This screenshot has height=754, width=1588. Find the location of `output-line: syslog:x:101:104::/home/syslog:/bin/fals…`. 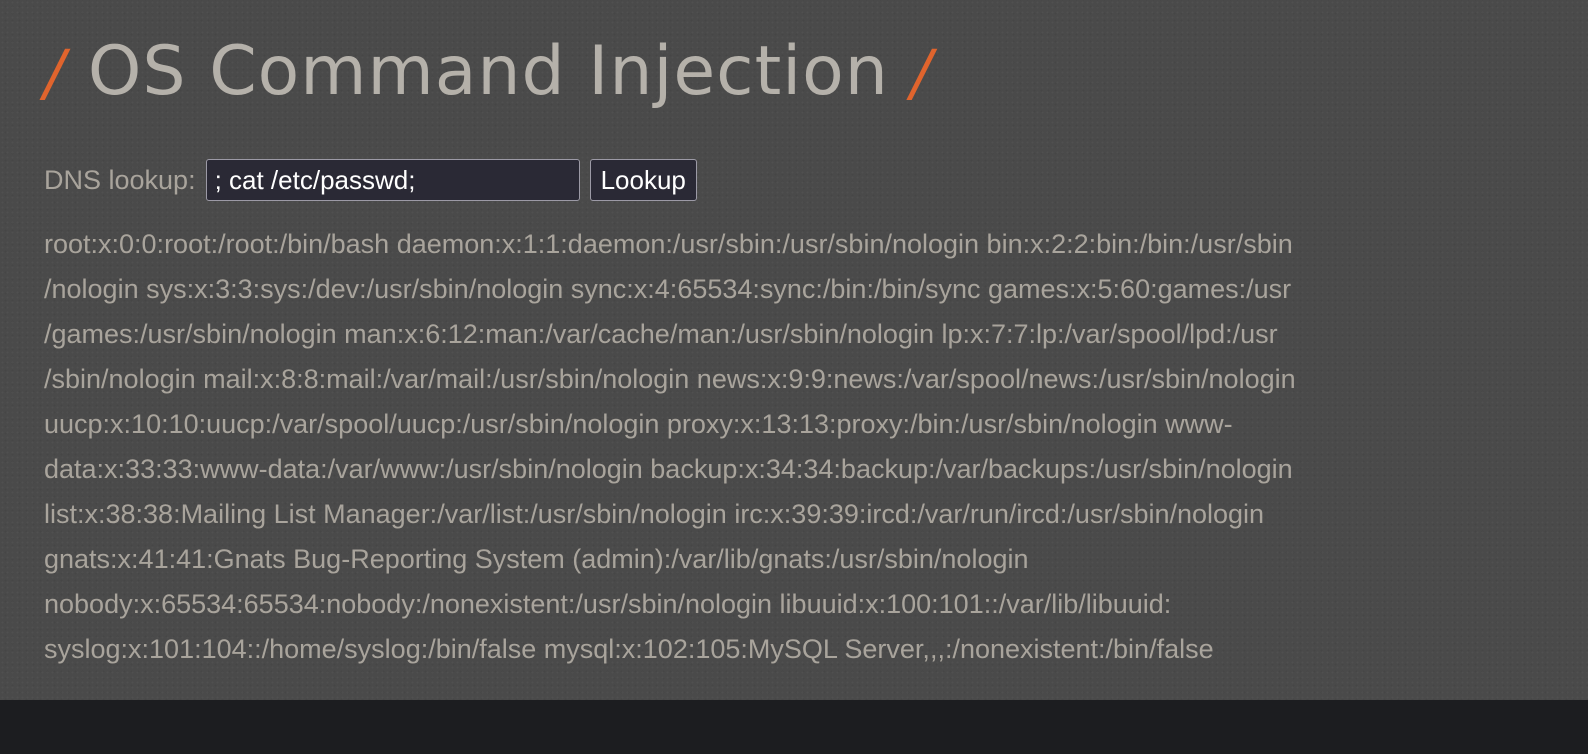

output-line: syslog:x:101:104::/home/syslog:/bin/fals… is located at coordinates (629, 649).